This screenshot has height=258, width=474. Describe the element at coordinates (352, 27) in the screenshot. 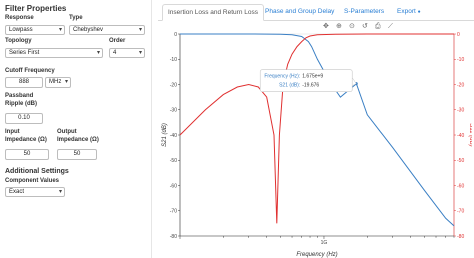

I see `wheel-zoom-icon: ⊙` at that location.